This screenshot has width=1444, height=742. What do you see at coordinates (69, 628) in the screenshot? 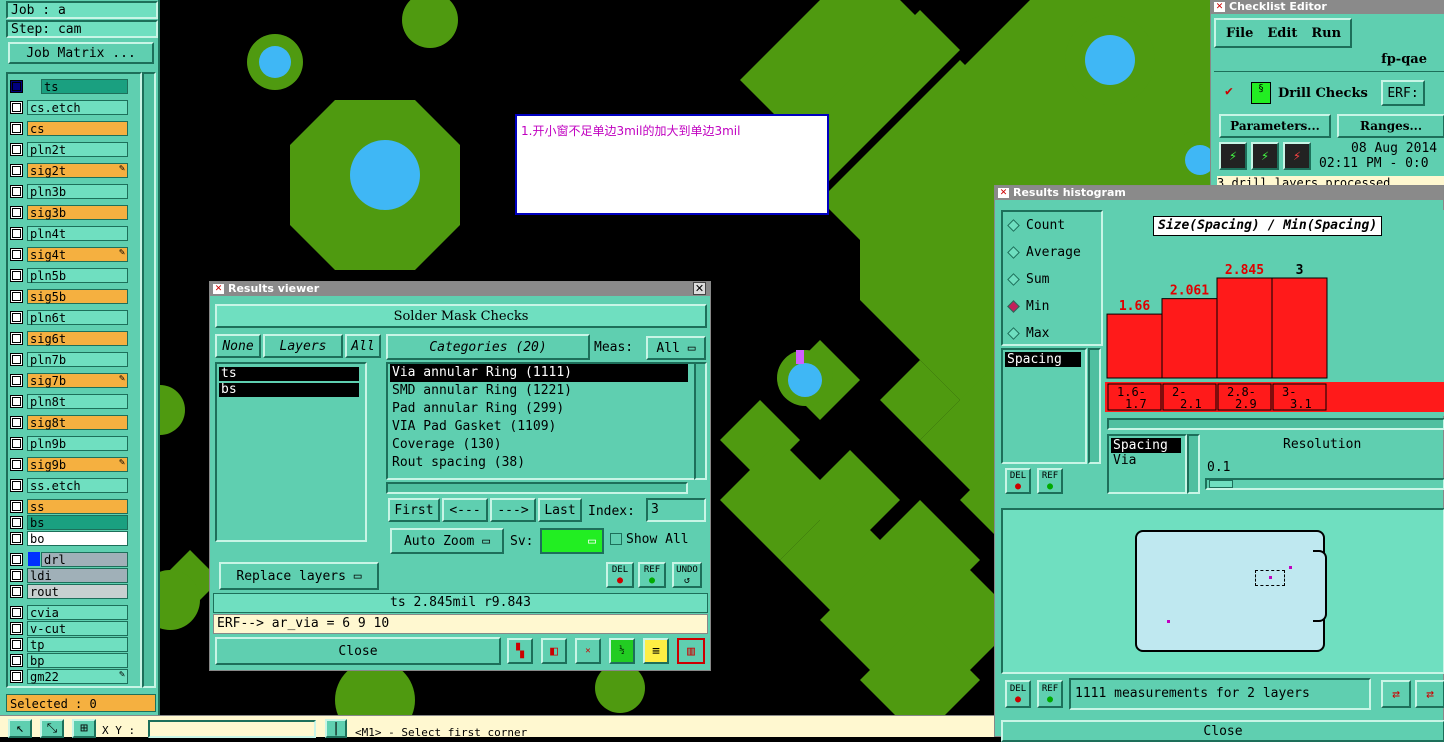
I see `layer-row-27: v-cut` at bounding box center [69, 628].